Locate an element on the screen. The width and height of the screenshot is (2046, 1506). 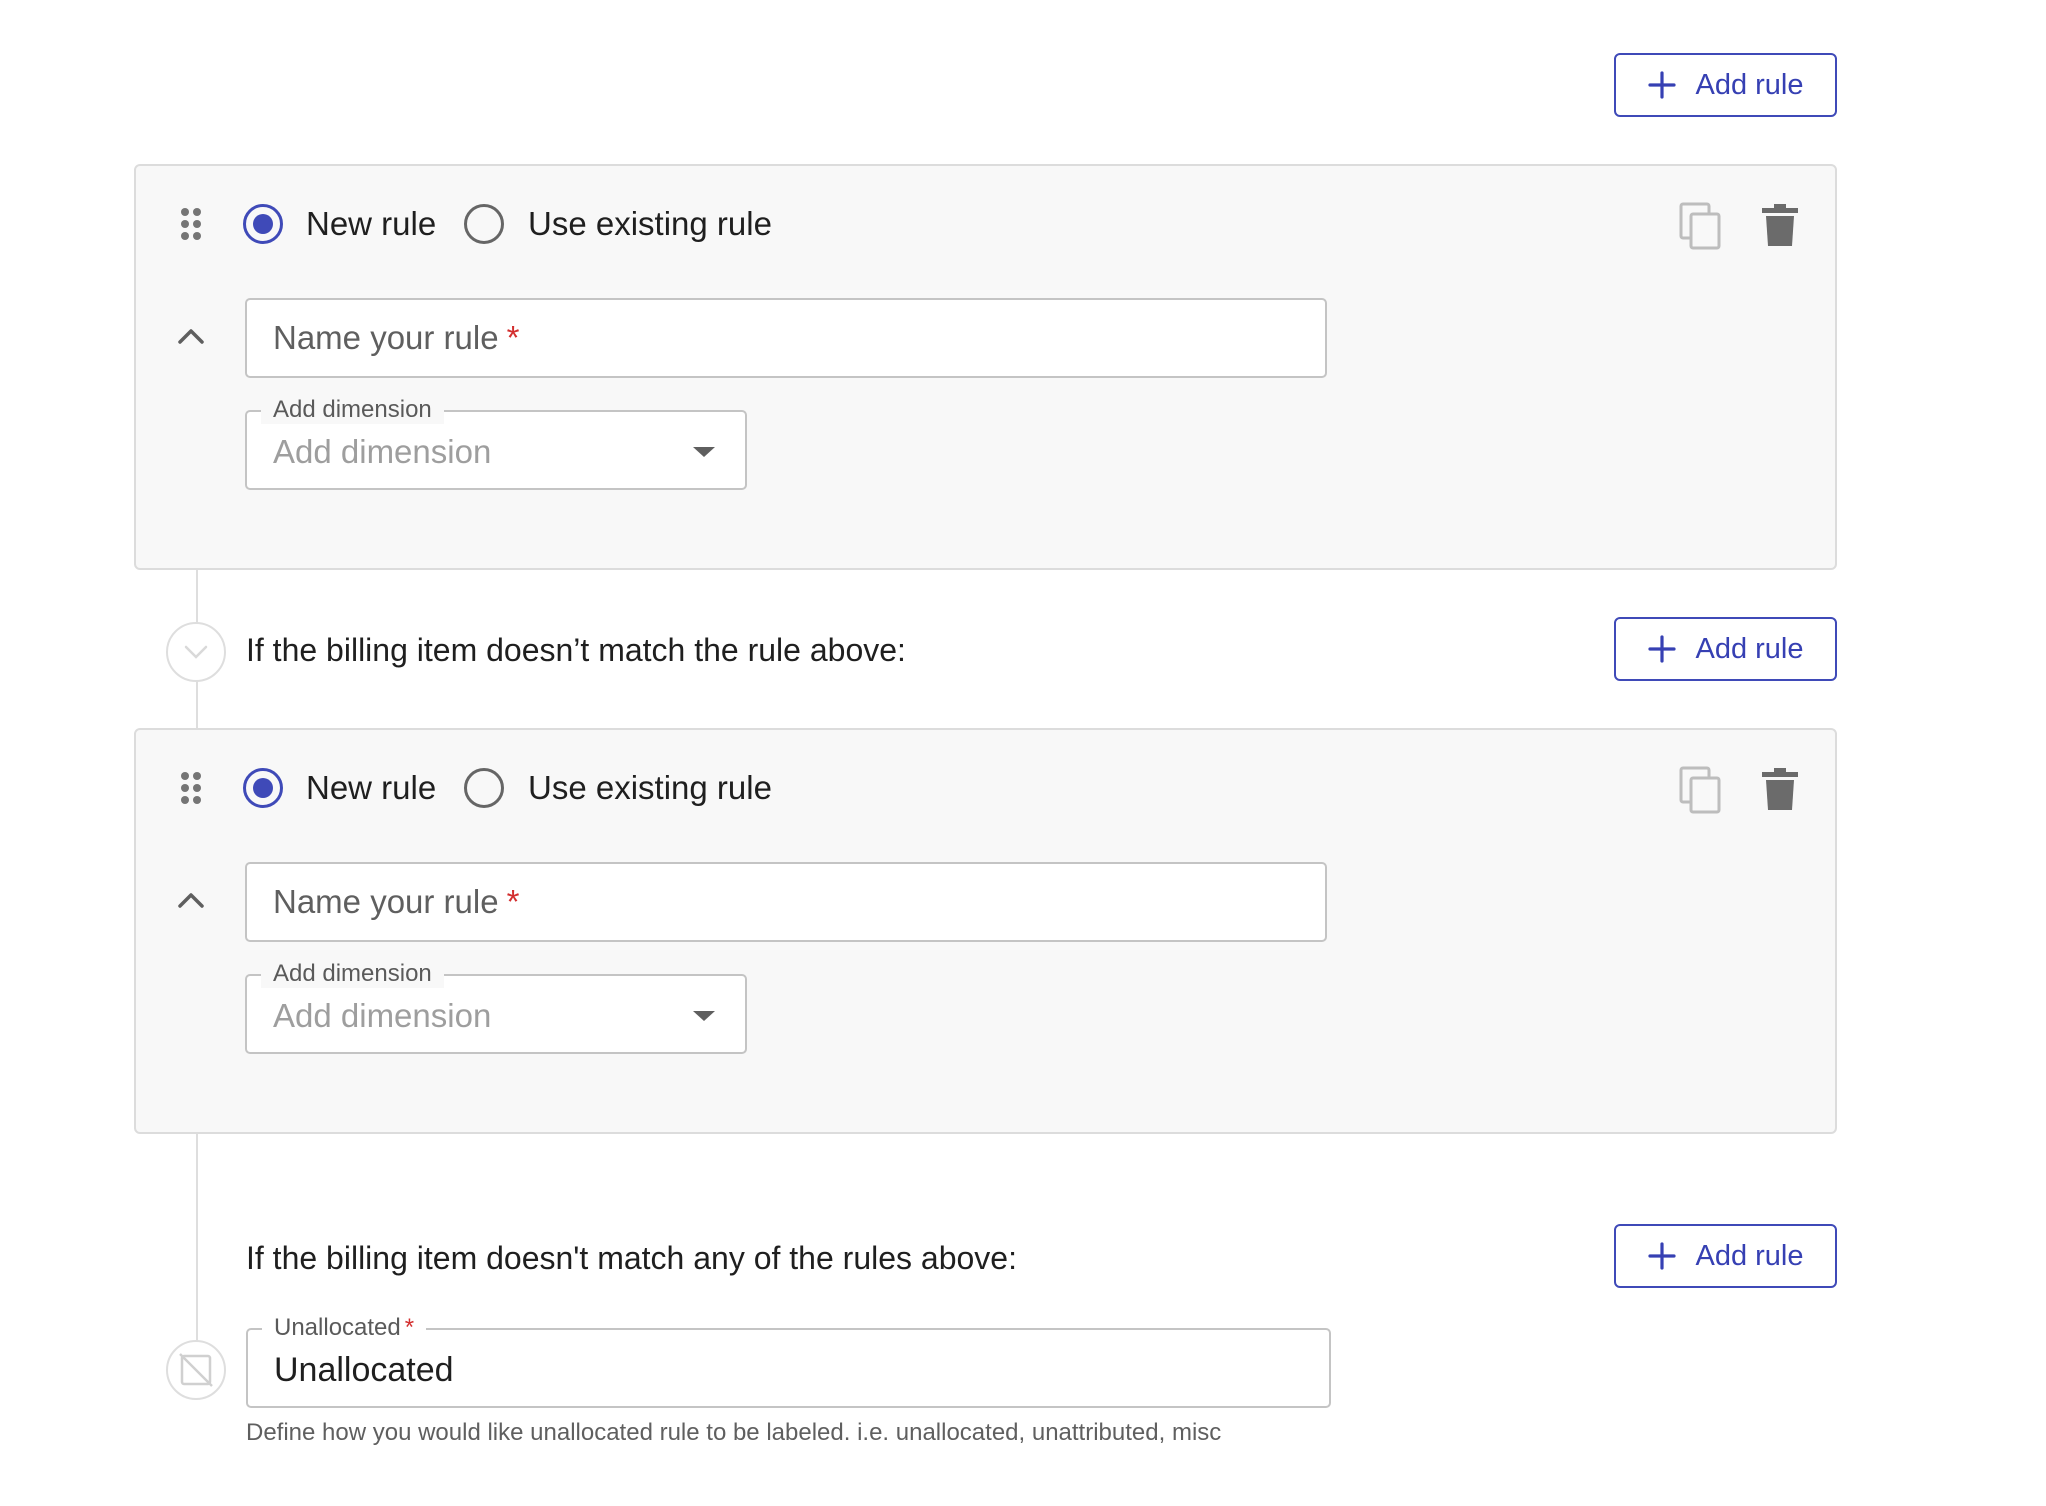
unallocated-field-value: Unallocated is located at coordinates (364, 1370).